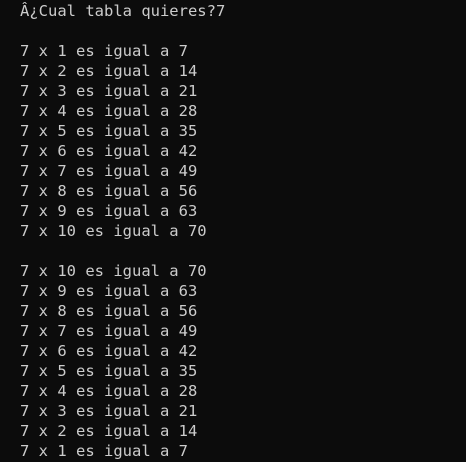 This screenshot has height=462, width=466. I want to click on descending-row: 7 x 4 es igual a 28, so click(109, 391).